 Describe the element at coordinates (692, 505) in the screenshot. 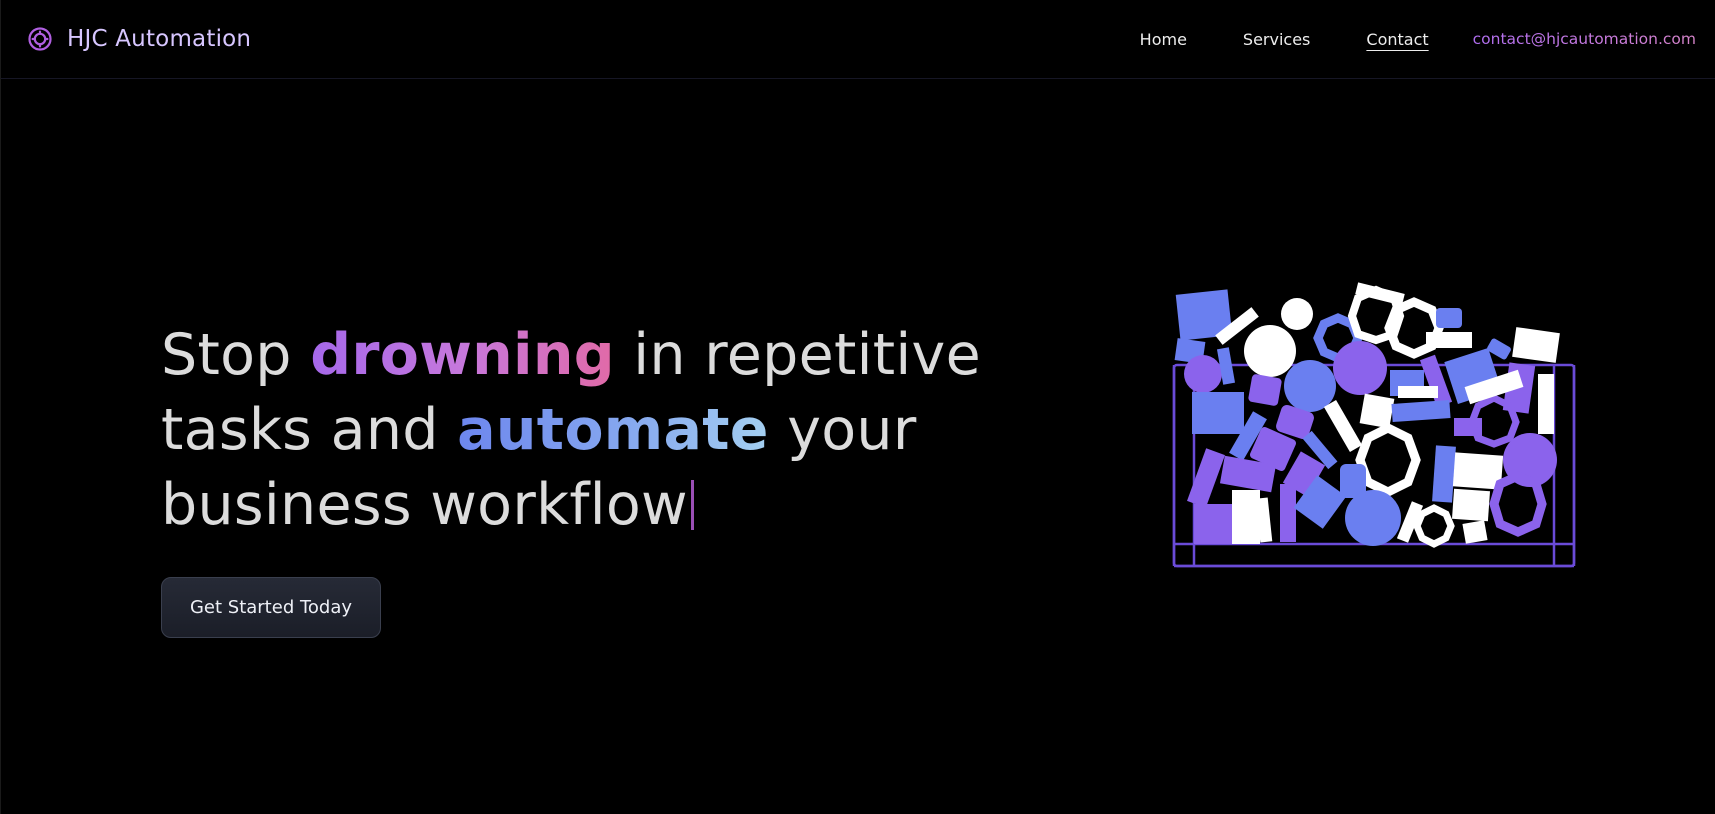

I see `typing-cursor` at that location.